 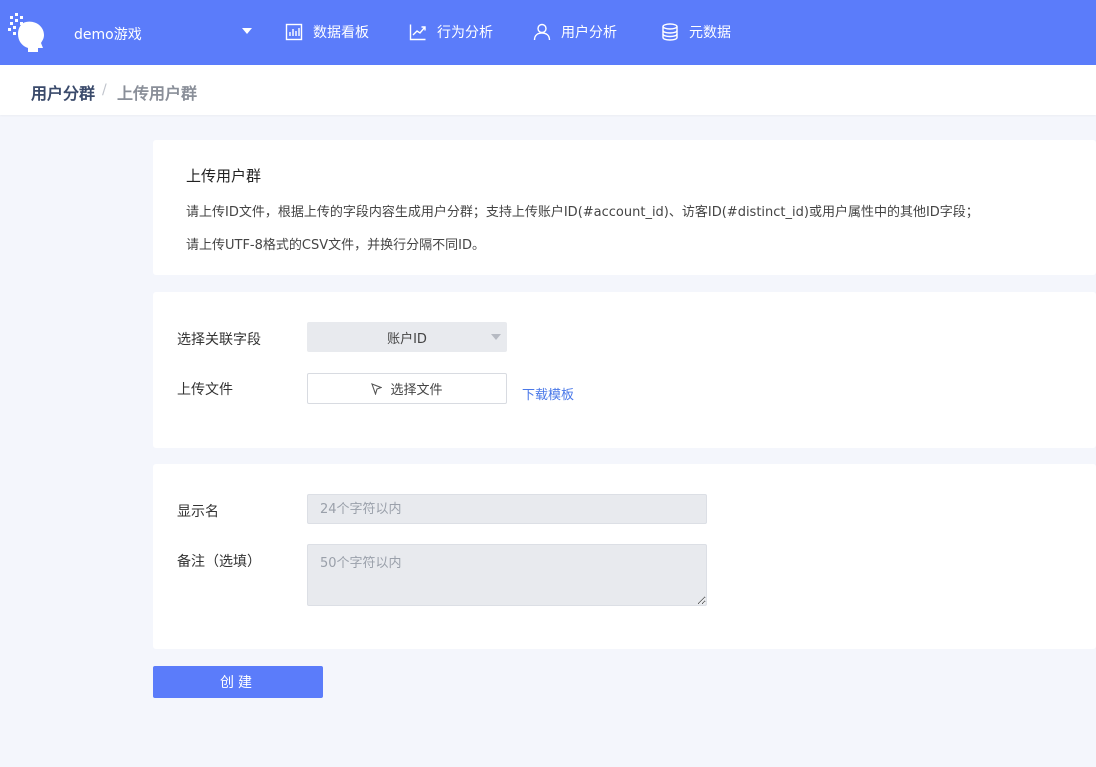 I want to click on page-title: 上传用户群, so click(x=224, y=176).